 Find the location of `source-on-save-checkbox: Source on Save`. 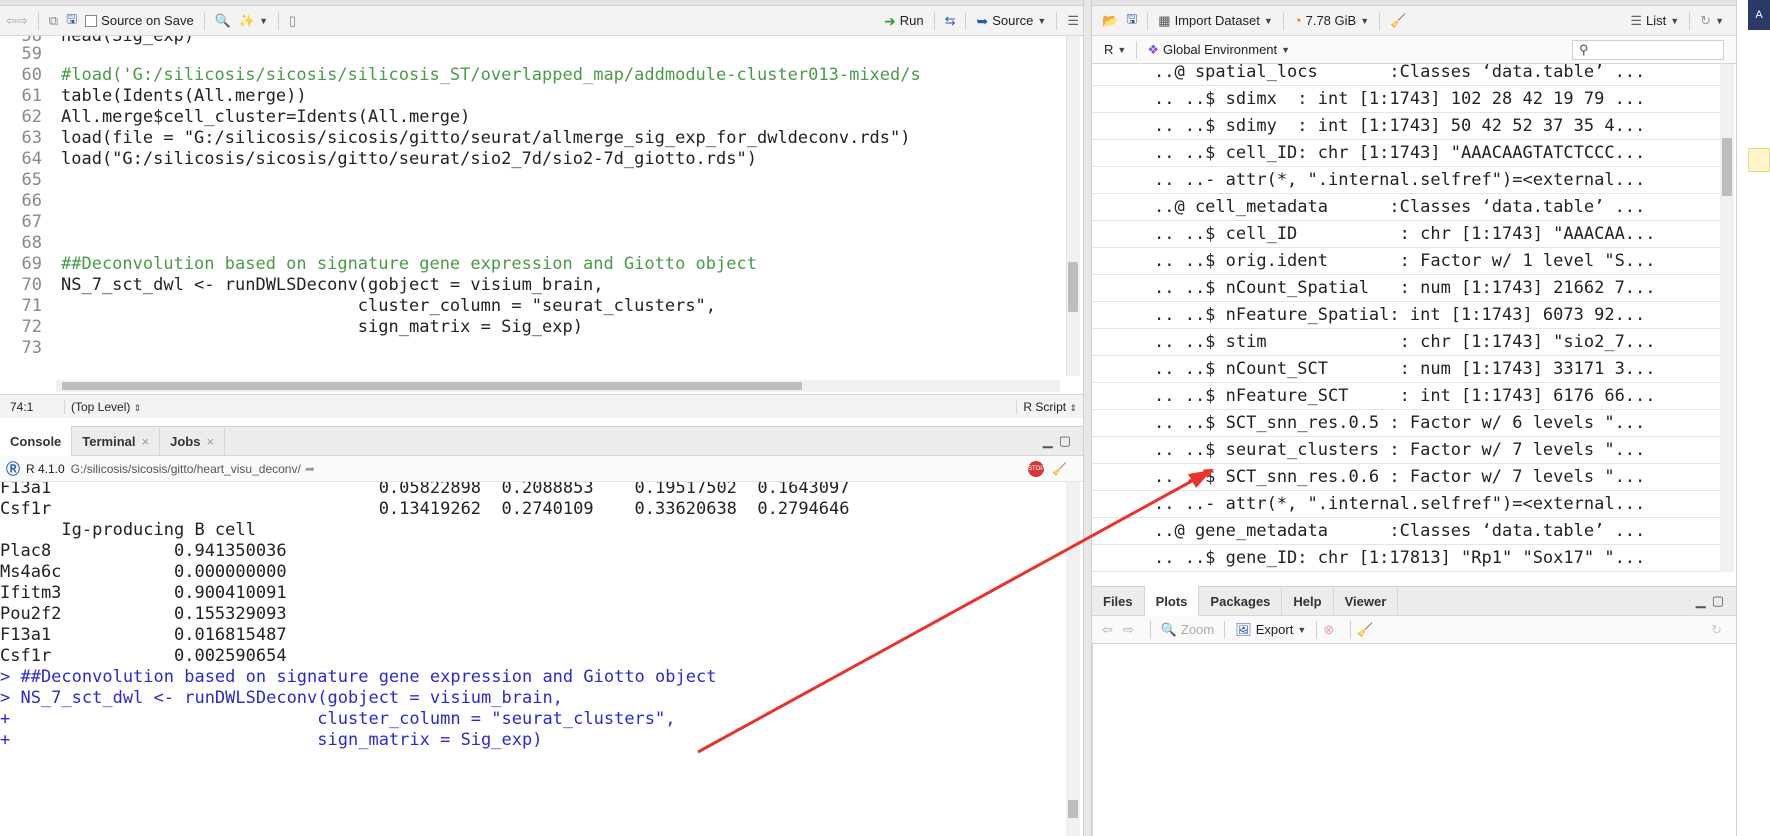

source-on-save-checkbox: Source on Save is located at coordinates (139, 21).